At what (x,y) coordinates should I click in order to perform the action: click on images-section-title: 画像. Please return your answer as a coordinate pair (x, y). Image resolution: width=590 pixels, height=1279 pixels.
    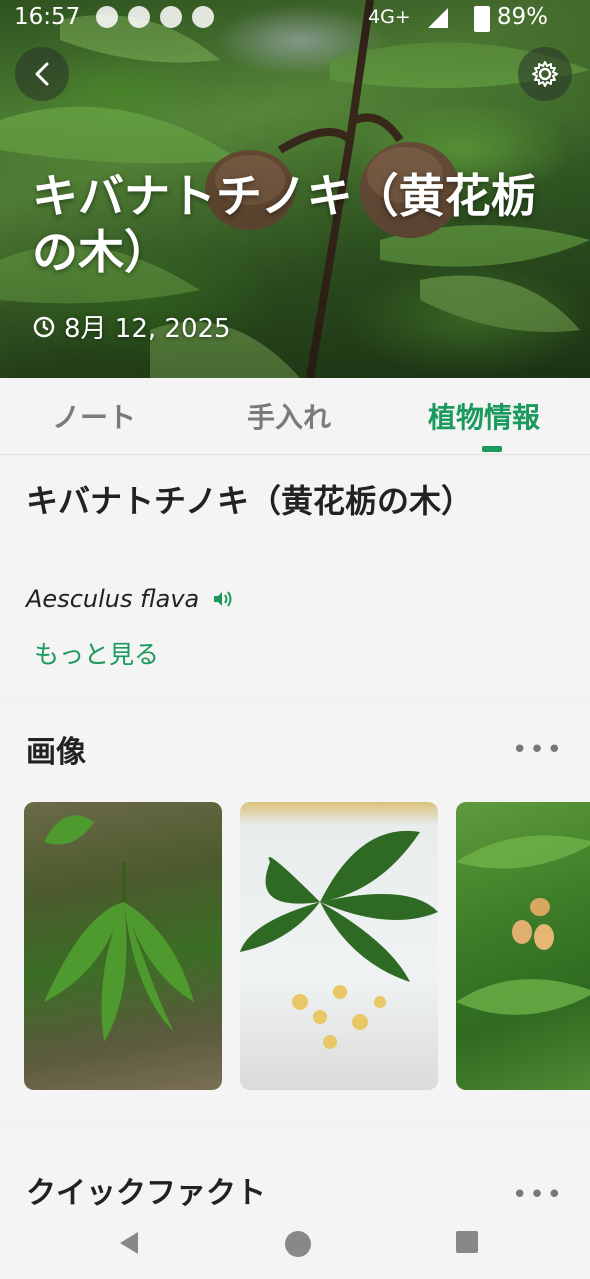
    Looking at the image, I should click on (56, 752).